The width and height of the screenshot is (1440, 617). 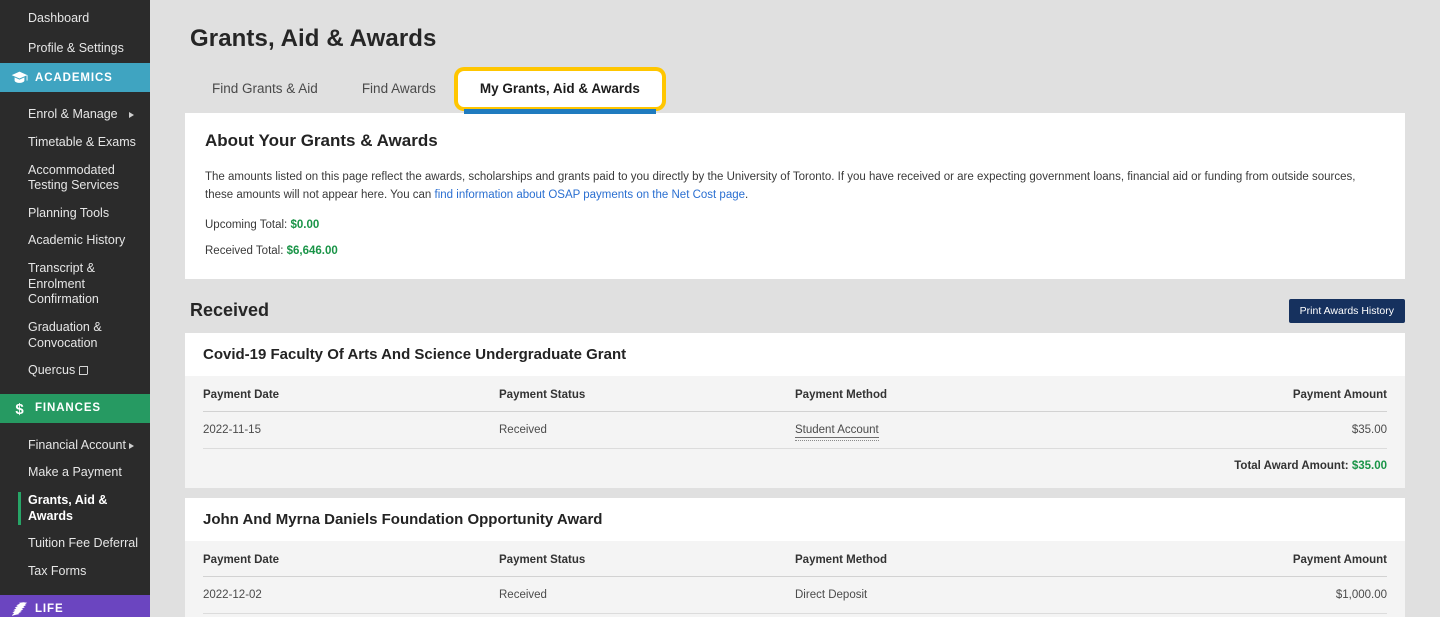 I want to click on sidebar-item-tax-forms: Tax Forms, so click(x=75, y=572).